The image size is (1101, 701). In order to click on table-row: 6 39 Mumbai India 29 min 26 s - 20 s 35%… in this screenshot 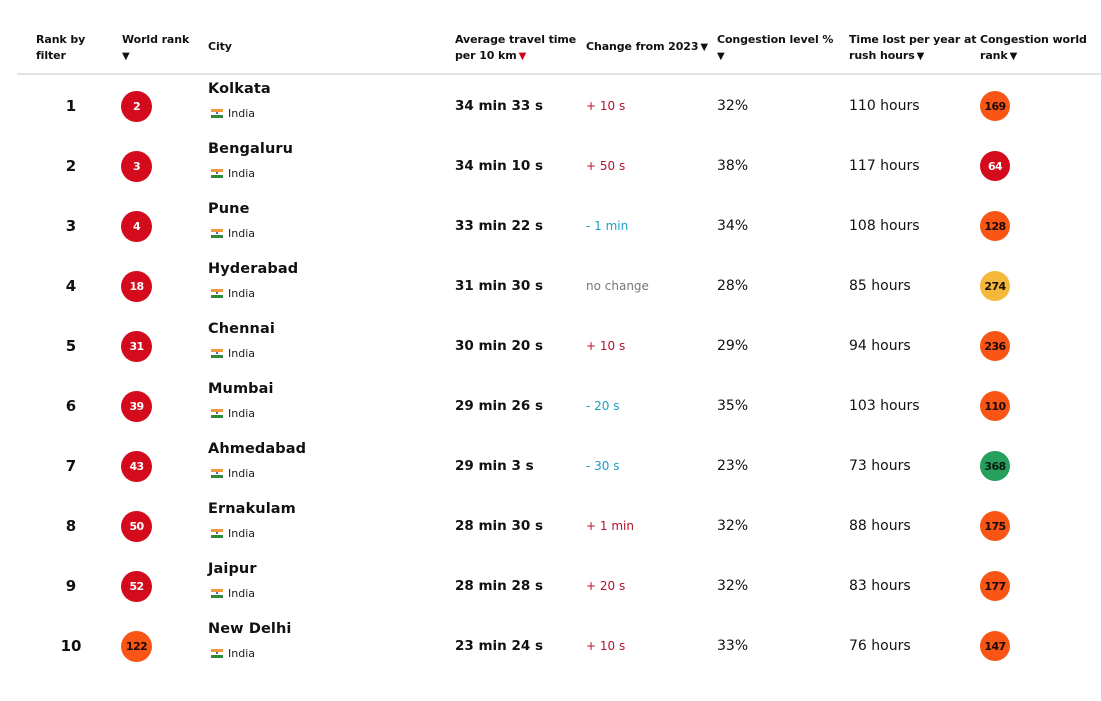, I will do `click(550, 406)`.